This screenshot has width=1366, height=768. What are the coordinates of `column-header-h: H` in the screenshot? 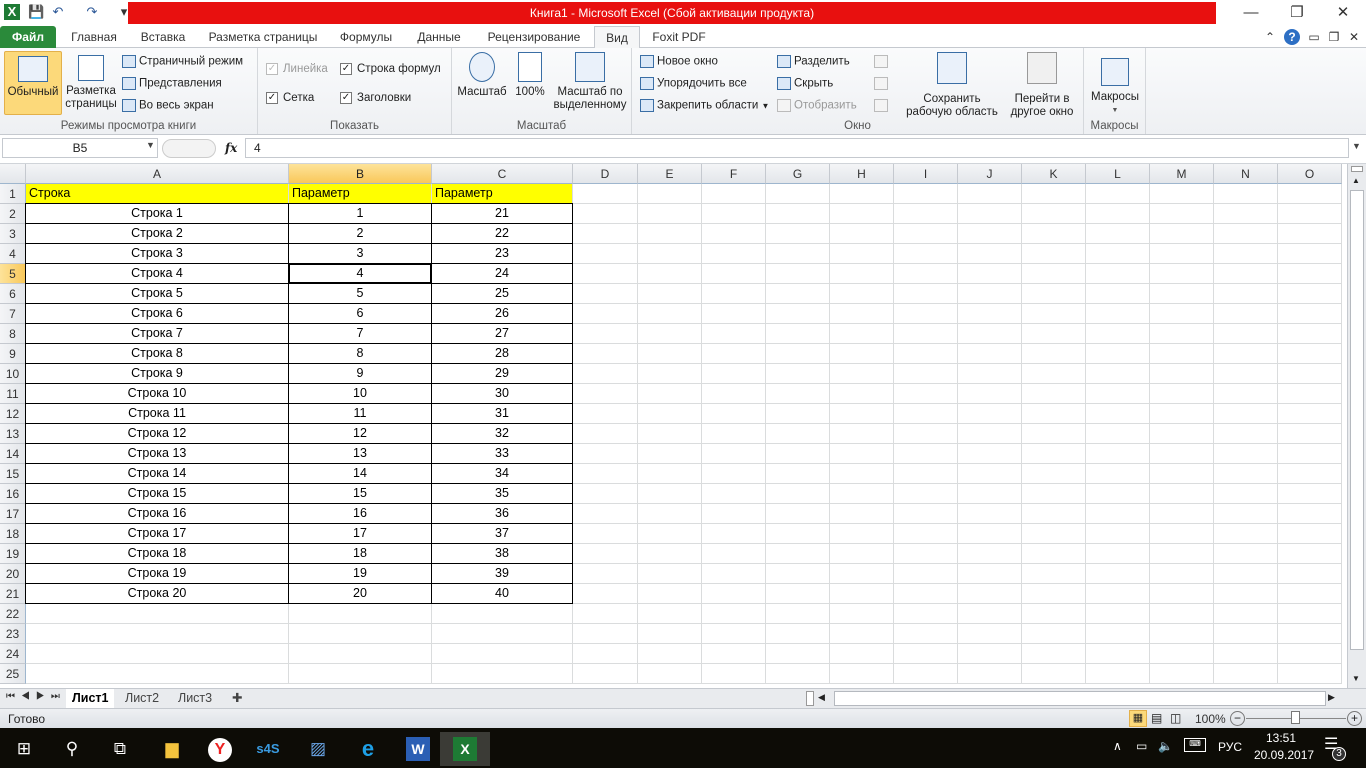 It's located at (862, 174).